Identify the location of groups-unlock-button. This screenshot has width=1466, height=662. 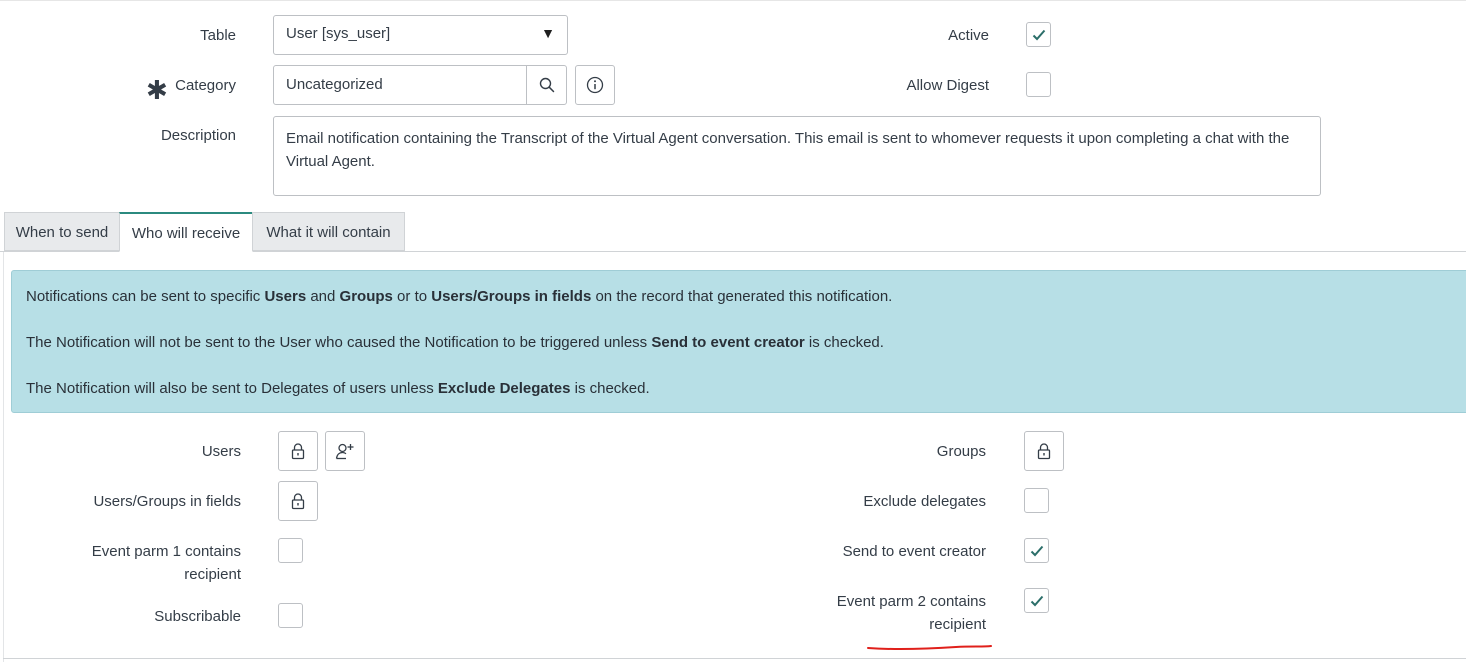
(1044, 451).